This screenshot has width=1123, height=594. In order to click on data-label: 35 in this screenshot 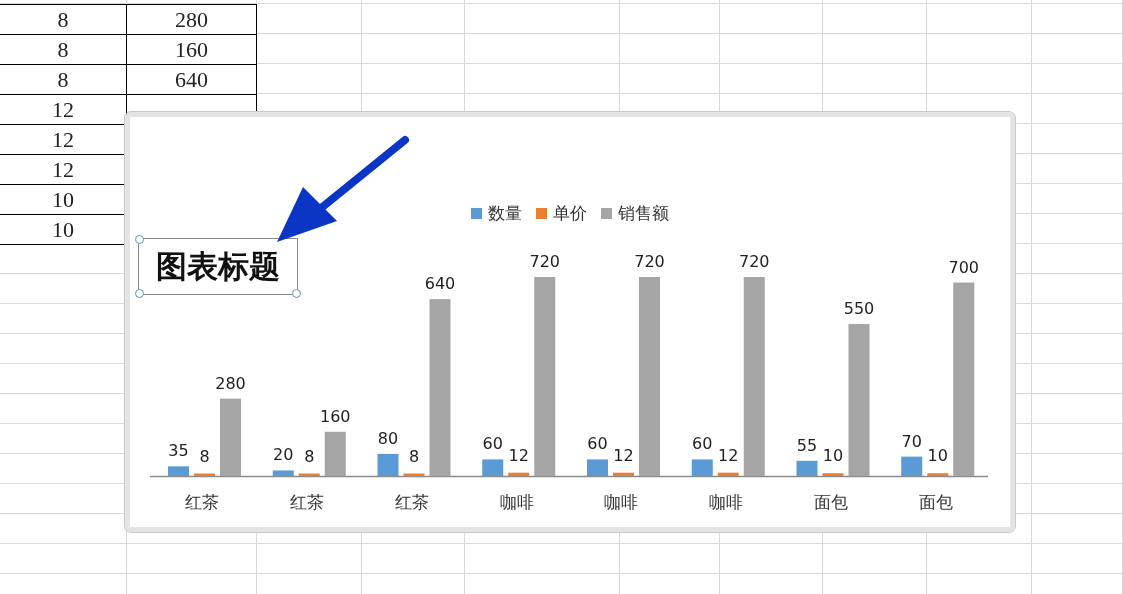, I will do `click(178, 451)`.